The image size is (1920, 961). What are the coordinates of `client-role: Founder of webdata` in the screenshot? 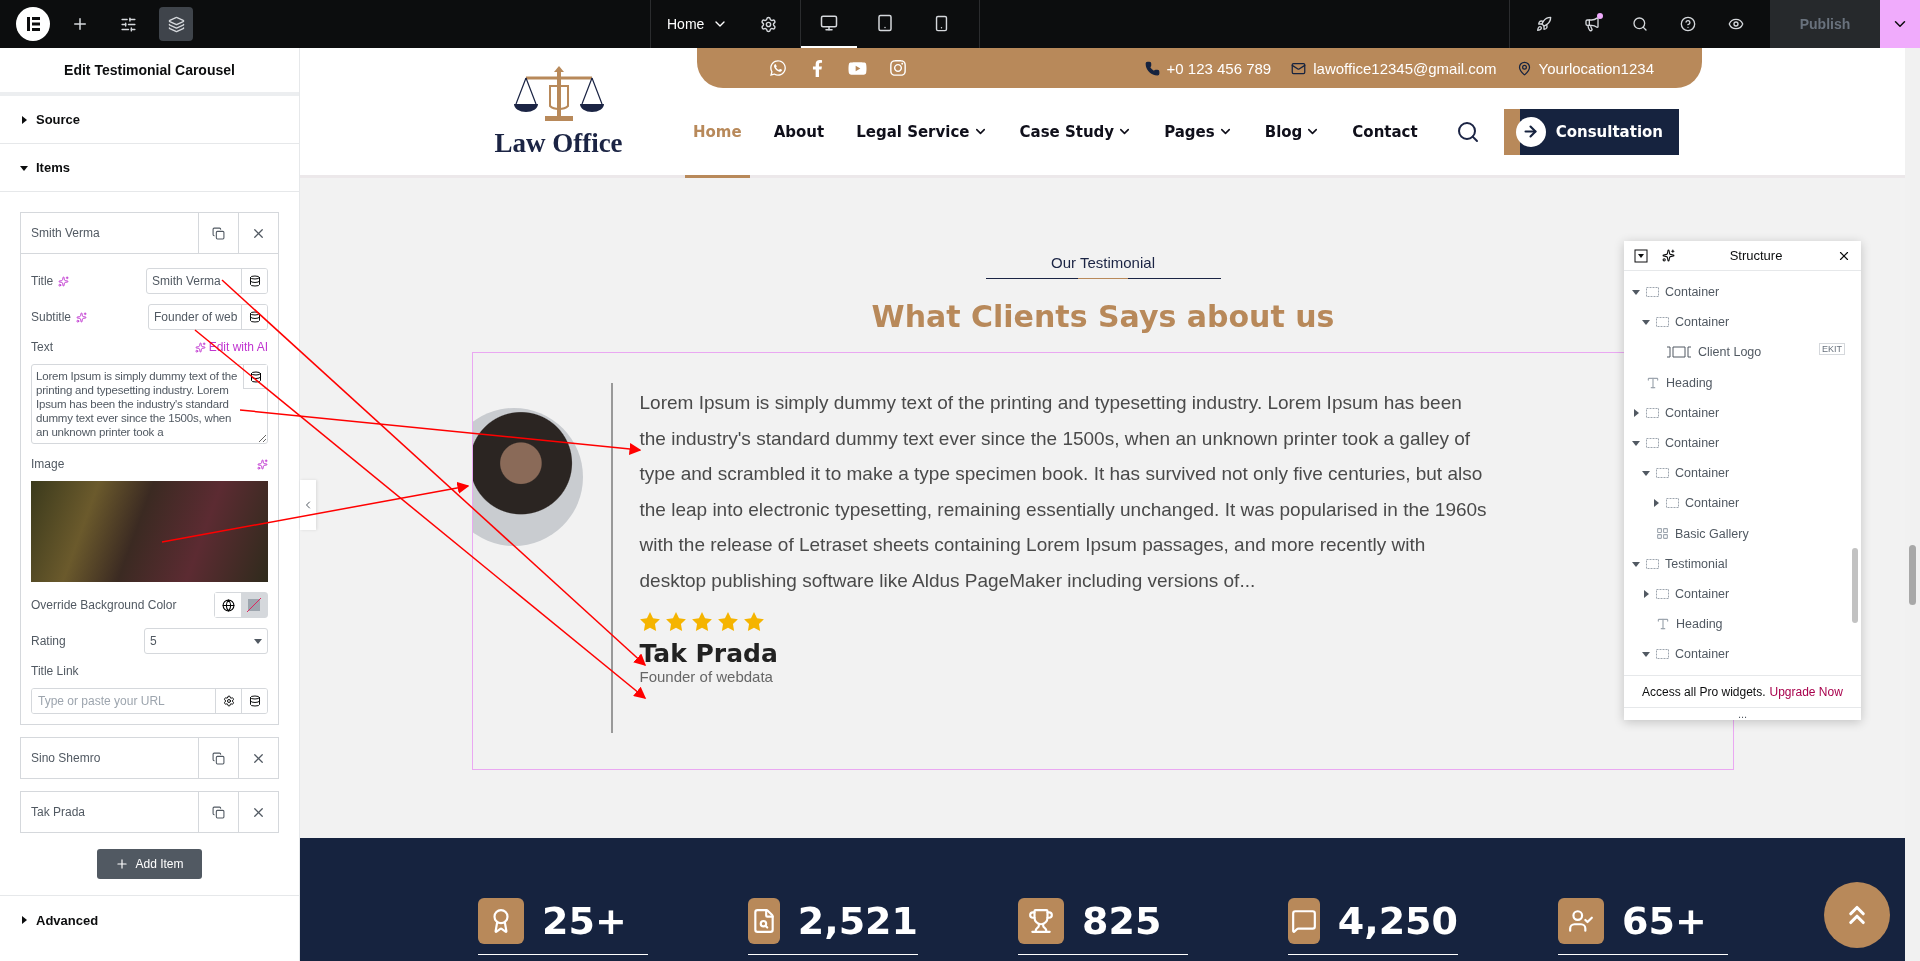 It's located at (706, 676).